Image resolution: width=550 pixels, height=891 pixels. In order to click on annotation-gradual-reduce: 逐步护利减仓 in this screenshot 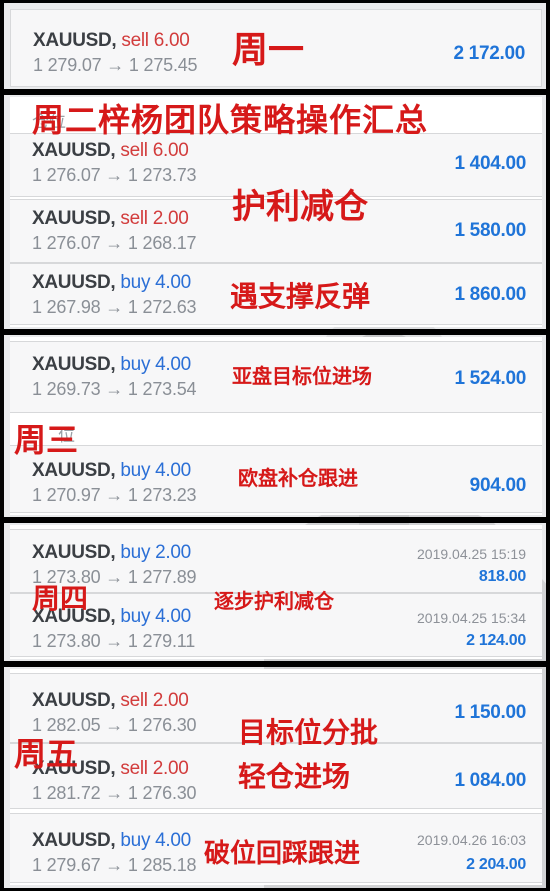, I will do `click(274, 601)`.